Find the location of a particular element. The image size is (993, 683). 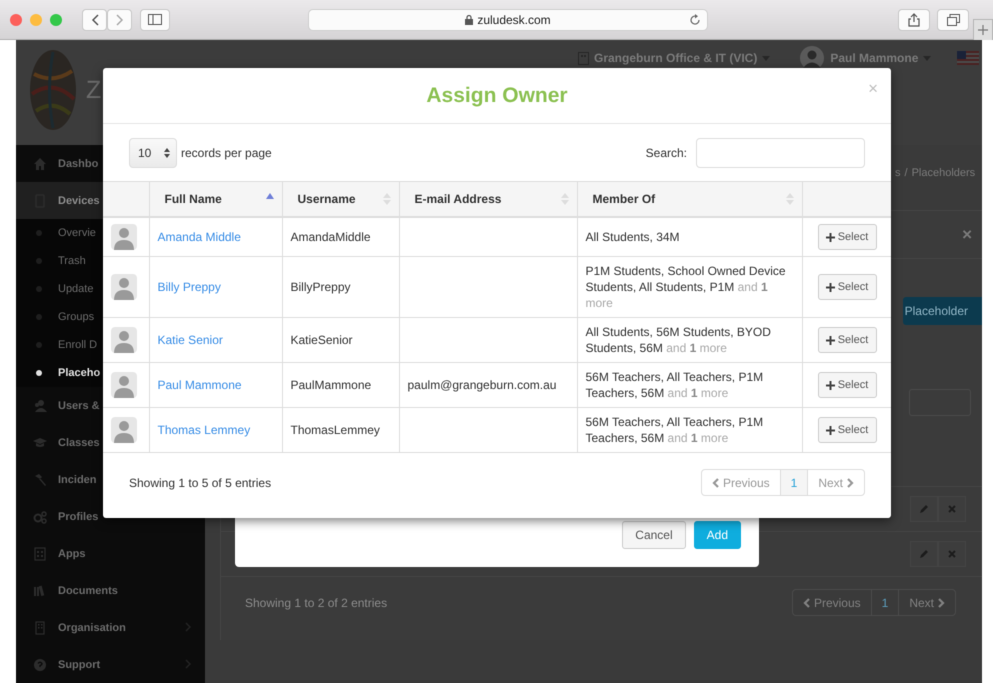

table-cell: paulm@grangeburn.com.au is located at coordinates (482, 385).